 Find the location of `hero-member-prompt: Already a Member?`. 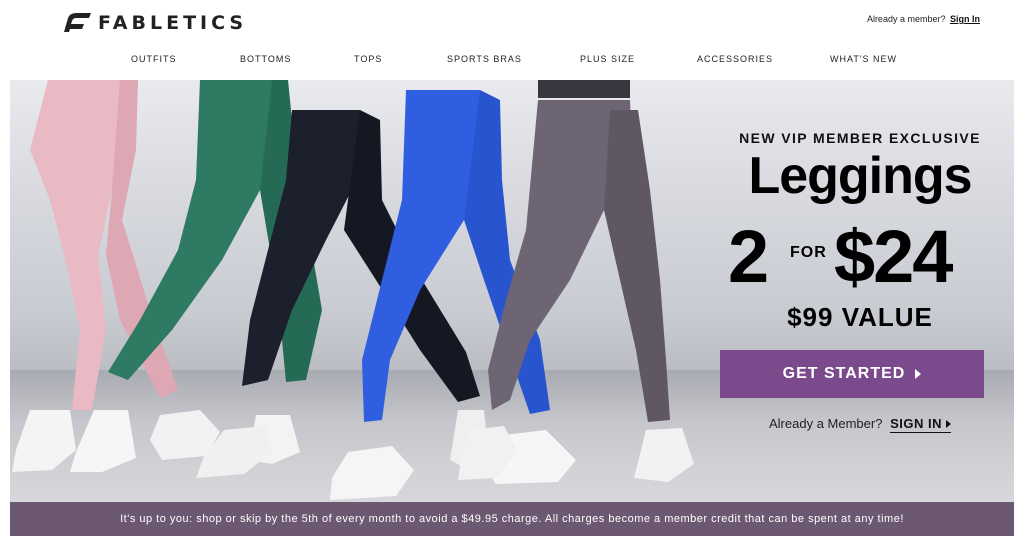

hero-member-prompt: Already a Member? is located at coordinates (826, 423).